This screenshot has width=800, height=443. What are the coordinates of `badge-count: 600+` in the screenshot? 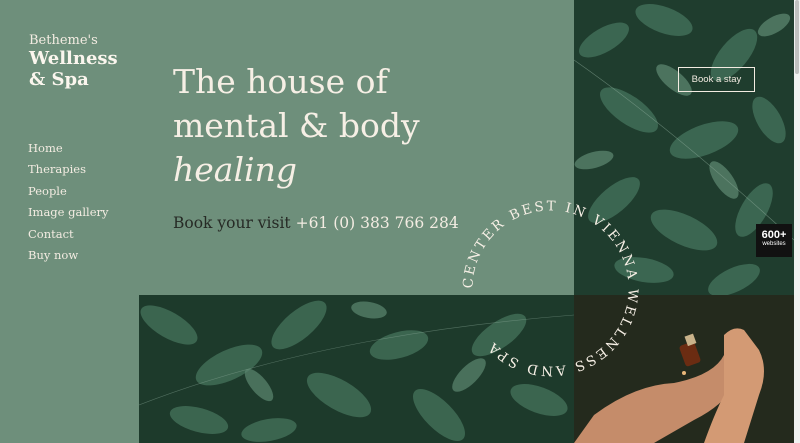 It's located at (774, 235).